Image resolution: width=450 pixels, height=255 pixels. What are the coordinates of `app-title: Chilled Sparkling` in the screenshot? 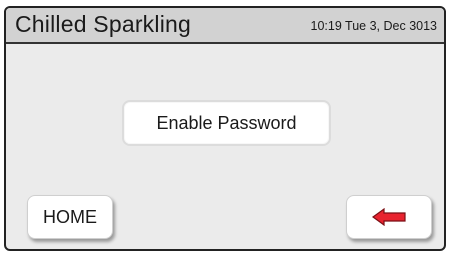 It's located at (103, 24).